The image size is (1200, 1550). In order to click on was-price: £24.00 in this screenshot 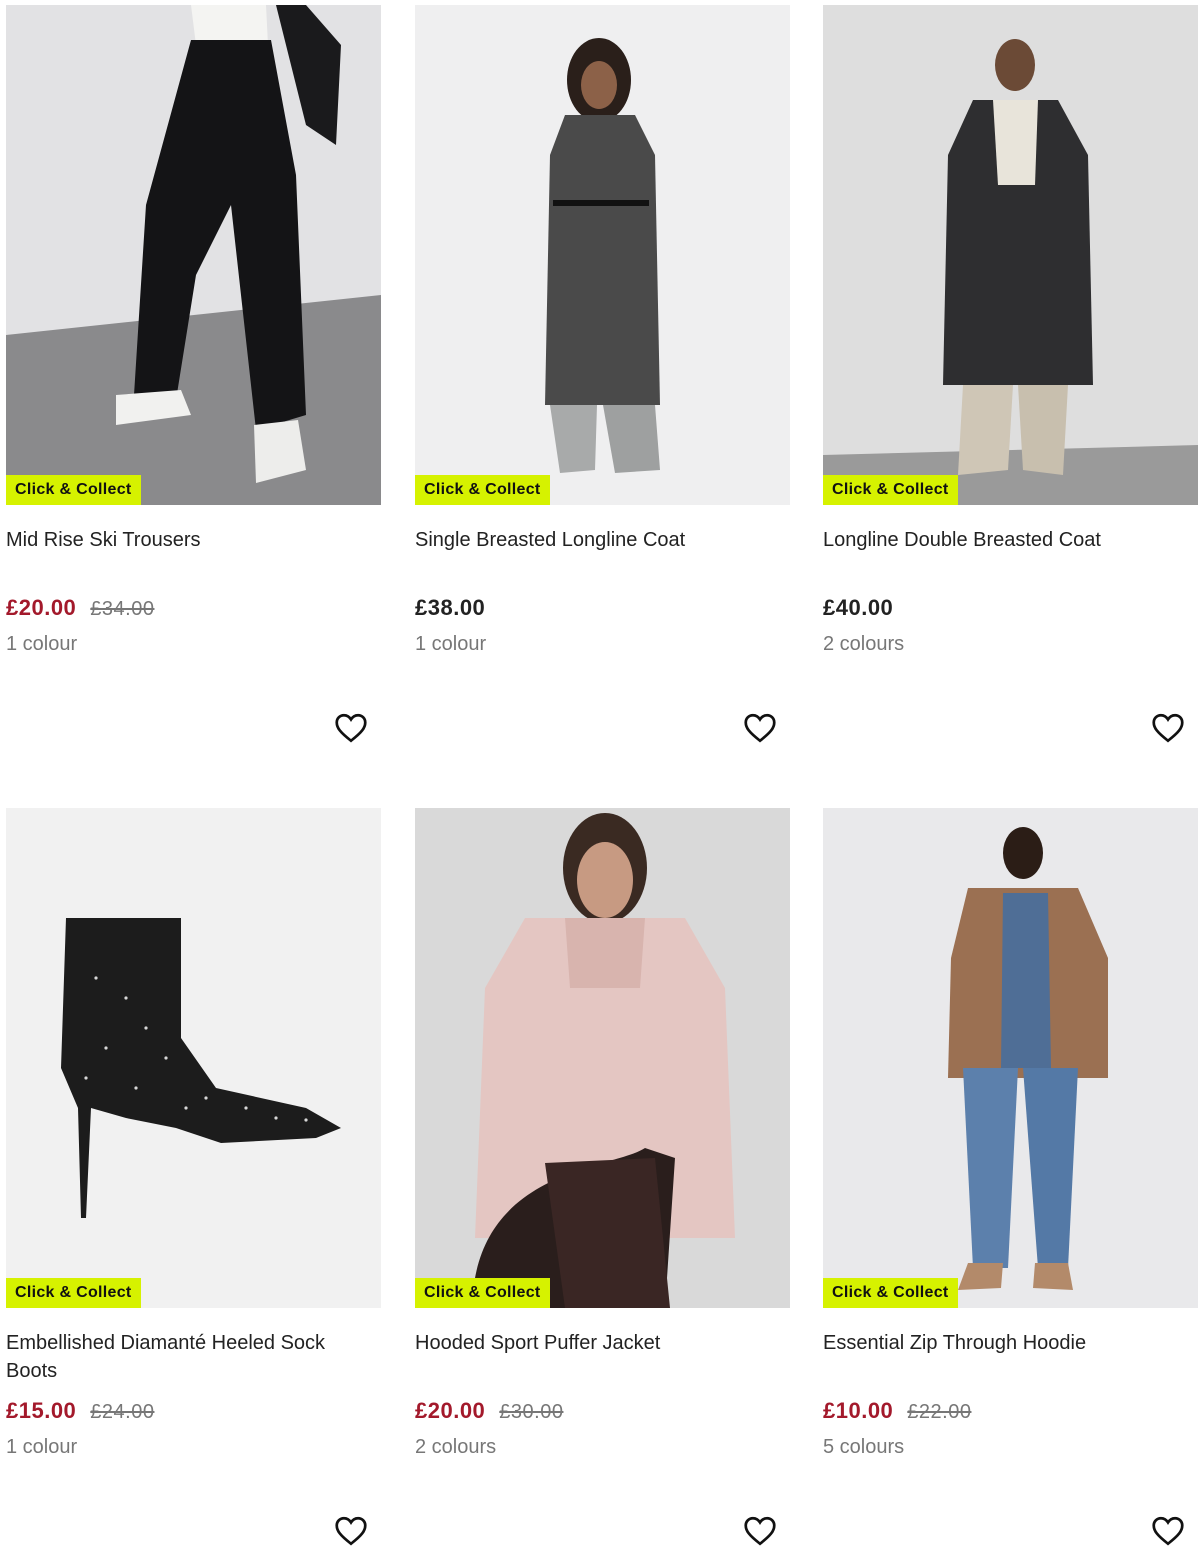, I will do `click(122, 1412)`.